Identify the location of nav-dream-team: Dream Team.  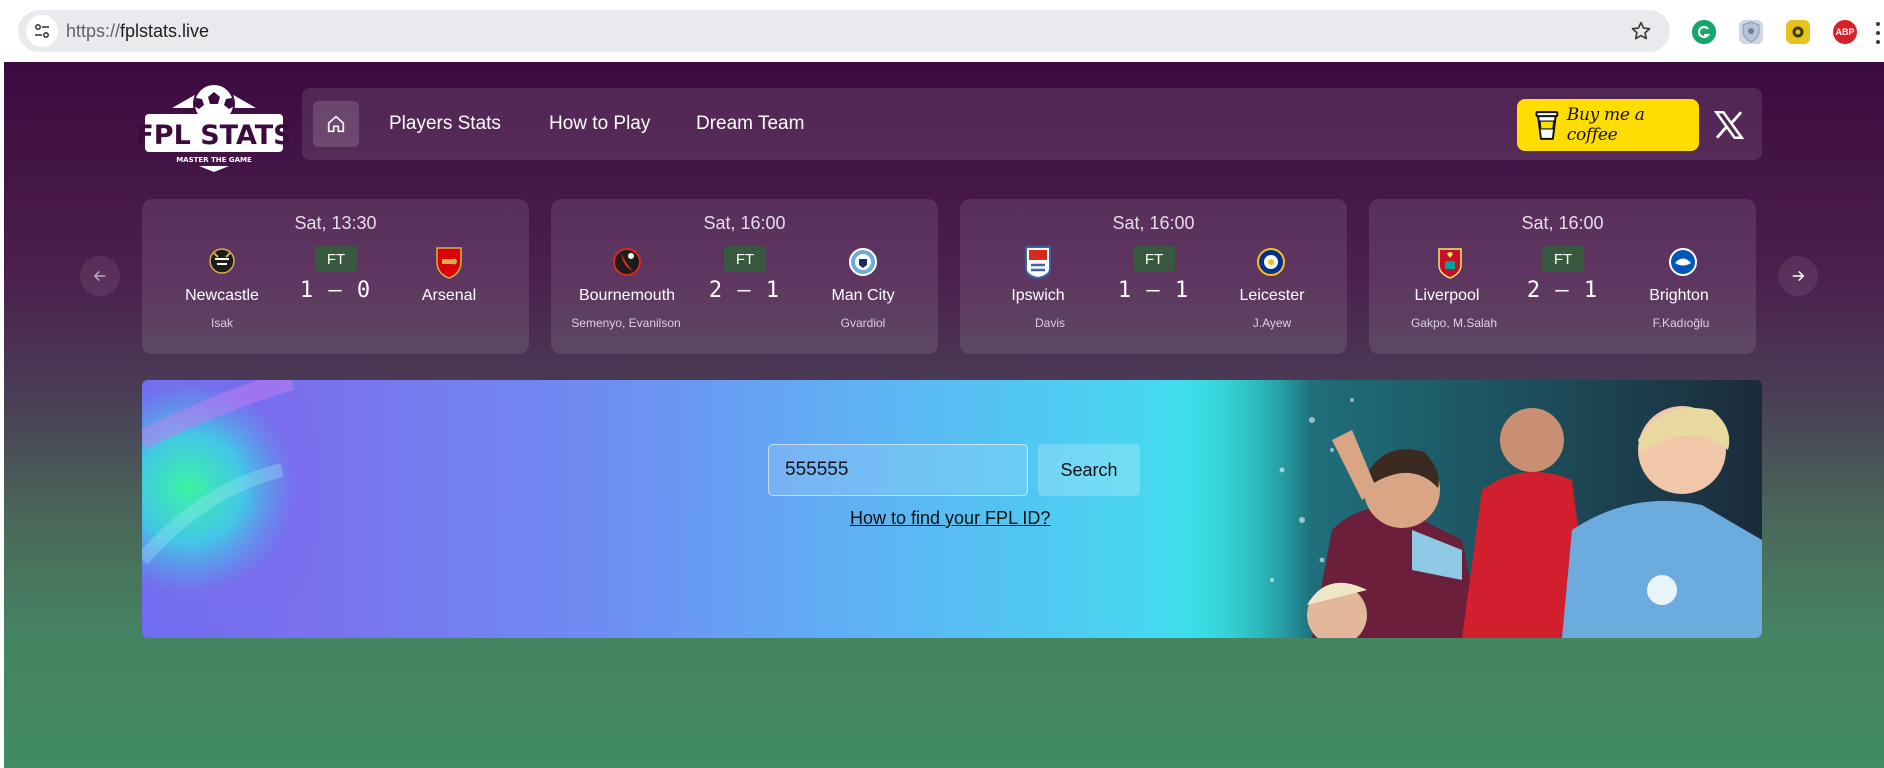
(750, 124).